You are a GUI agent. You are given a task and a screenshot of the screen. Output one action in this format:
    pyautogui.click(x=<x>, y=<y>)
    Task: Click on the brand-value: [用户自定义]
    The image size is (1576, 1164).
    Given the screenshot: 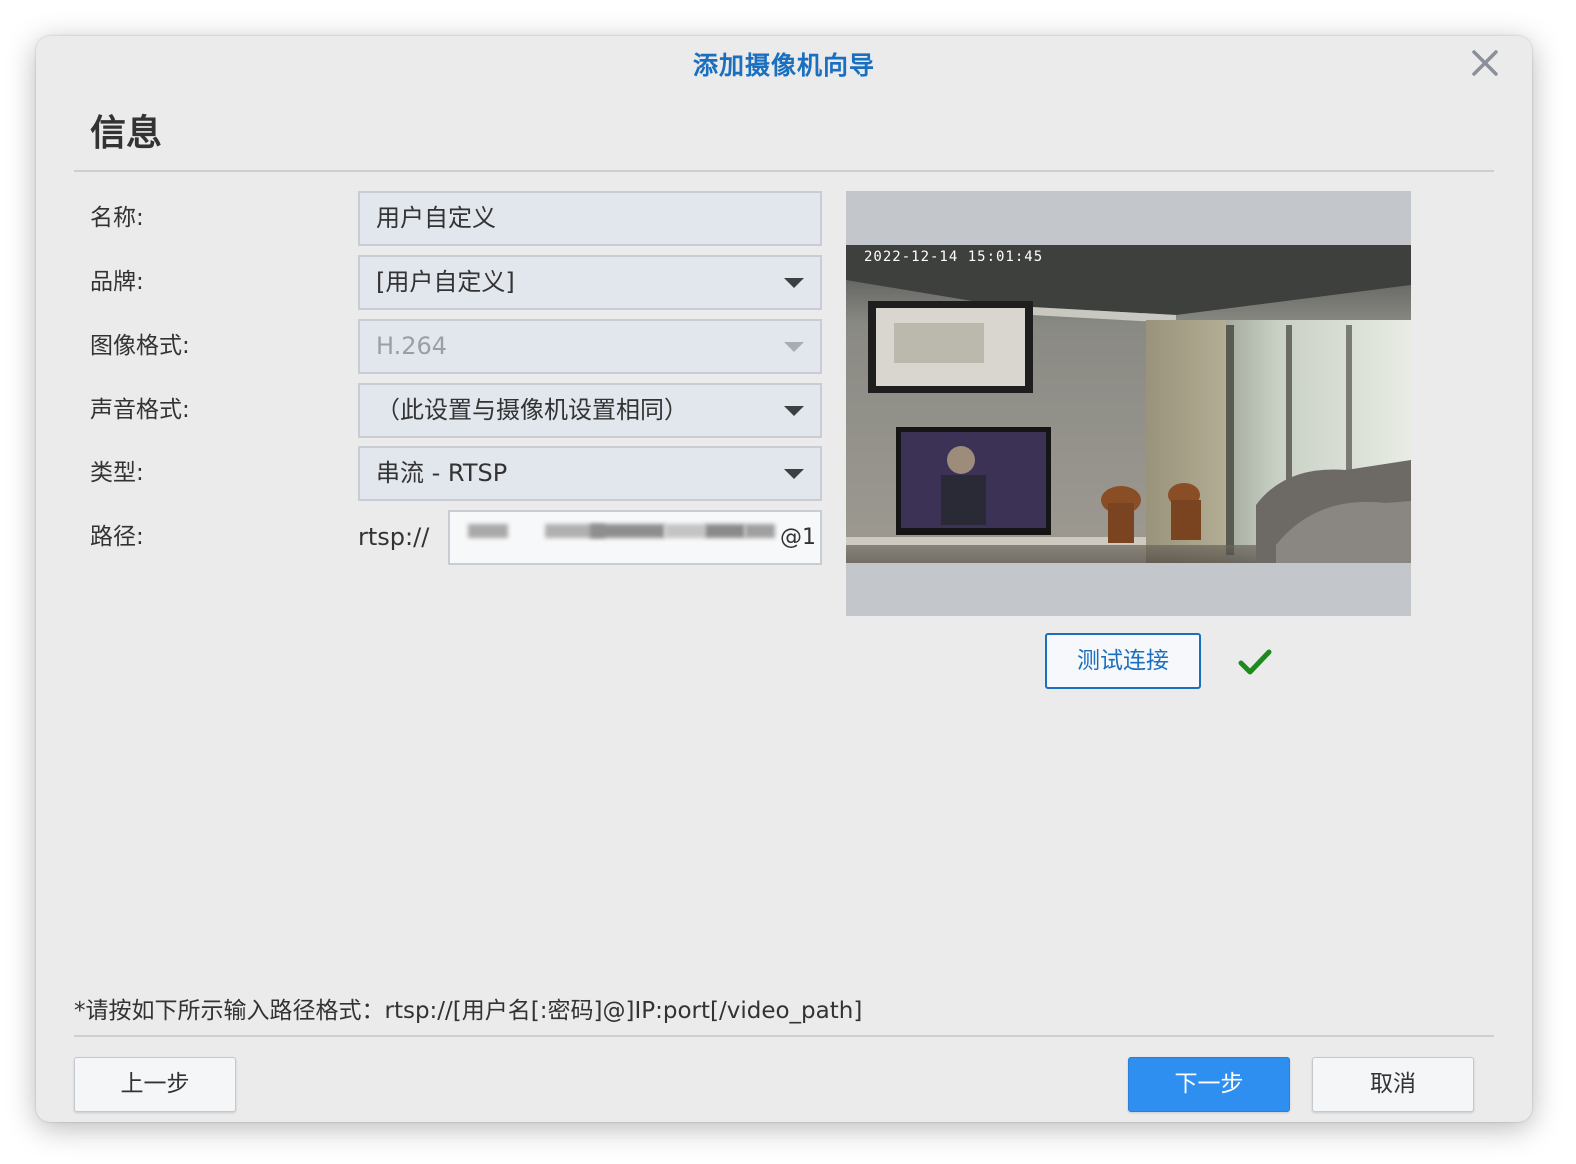 What is the action you would take?
    pyautogui.click(x=445, y=282)
    